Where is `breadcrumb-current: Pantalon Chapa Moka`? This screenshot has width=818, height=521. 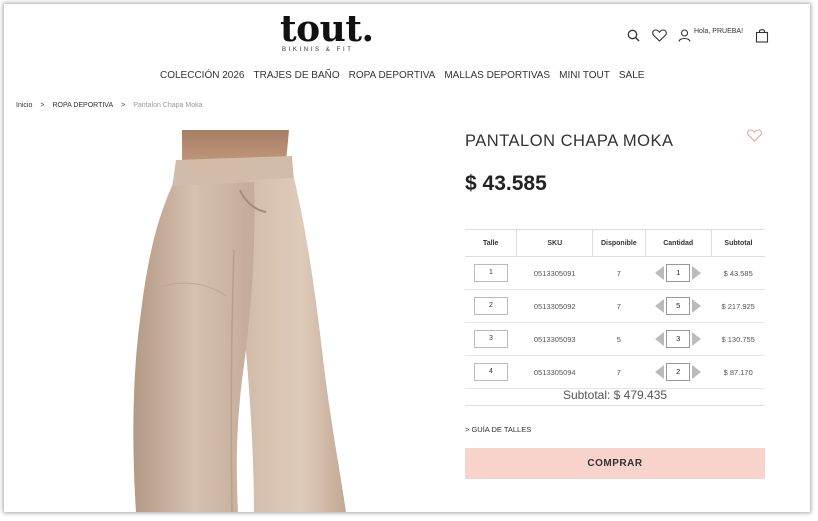
breadcrumb-current: Pantalon Chapa Moka is located at coordinates (168, 105).